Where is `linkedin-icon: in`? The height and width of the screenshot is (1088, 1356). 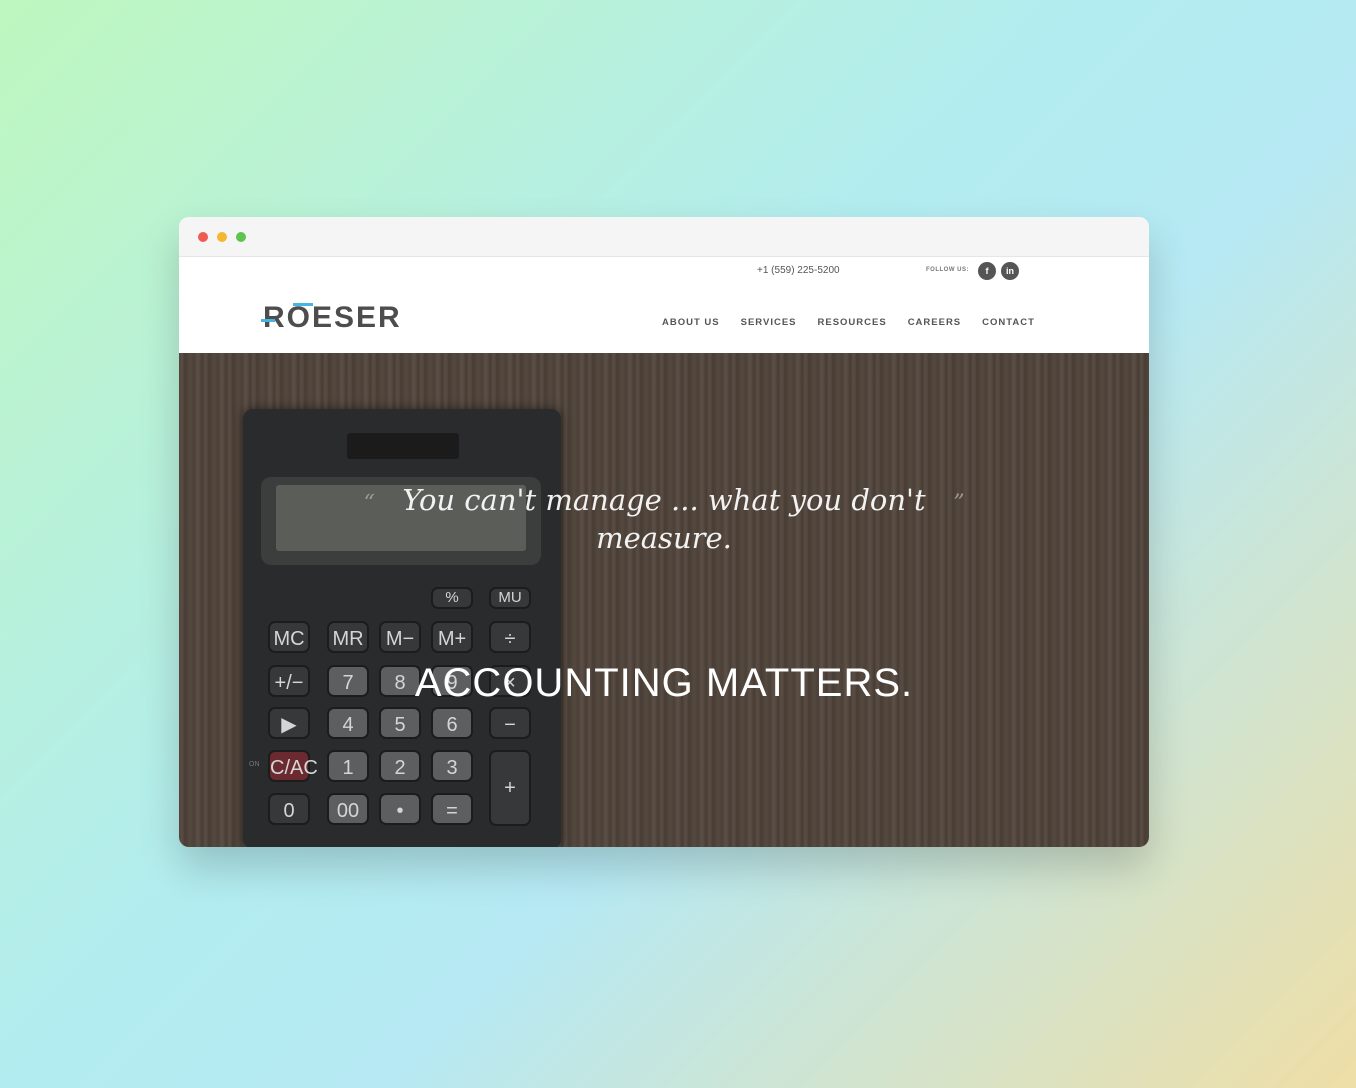 linkedin-icon: in is located at coordinates (1010, 271).